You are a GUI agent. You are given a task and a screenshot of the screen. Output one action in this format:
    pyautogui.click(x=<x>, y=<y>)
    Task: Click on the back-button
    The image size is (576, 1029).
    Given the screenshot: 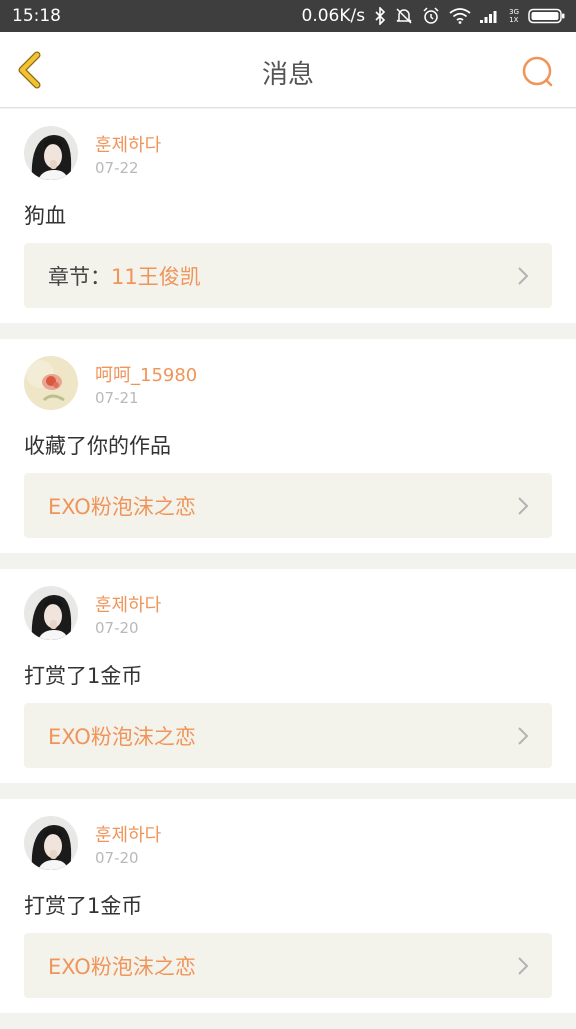 What is the action you would take?
    pyautogui.click(x=32, y=70)
    